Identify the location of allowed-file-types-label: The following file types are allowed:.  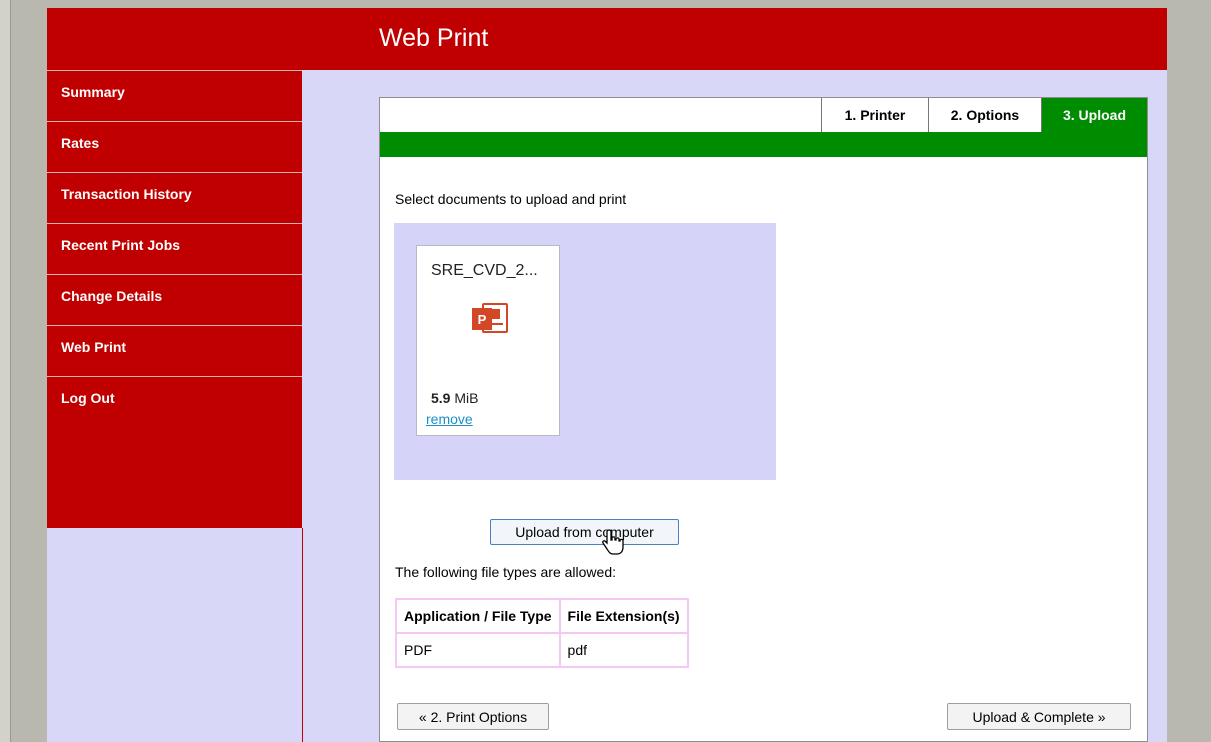
(506, 572).